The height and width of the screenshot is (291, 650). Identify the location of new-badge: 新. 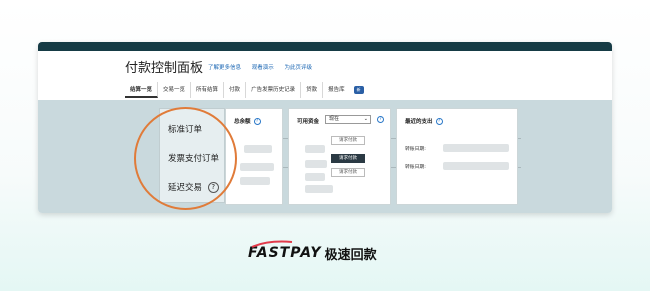
(358, 90).